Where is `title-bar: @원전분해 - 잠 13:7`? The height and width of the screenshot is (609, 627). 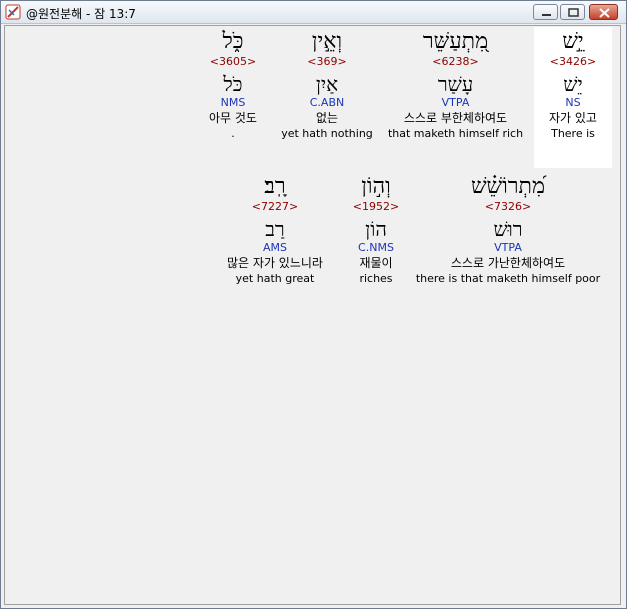 title-bar: @원전분해 - 잠 13:7 is located at coordinates (313, 12).